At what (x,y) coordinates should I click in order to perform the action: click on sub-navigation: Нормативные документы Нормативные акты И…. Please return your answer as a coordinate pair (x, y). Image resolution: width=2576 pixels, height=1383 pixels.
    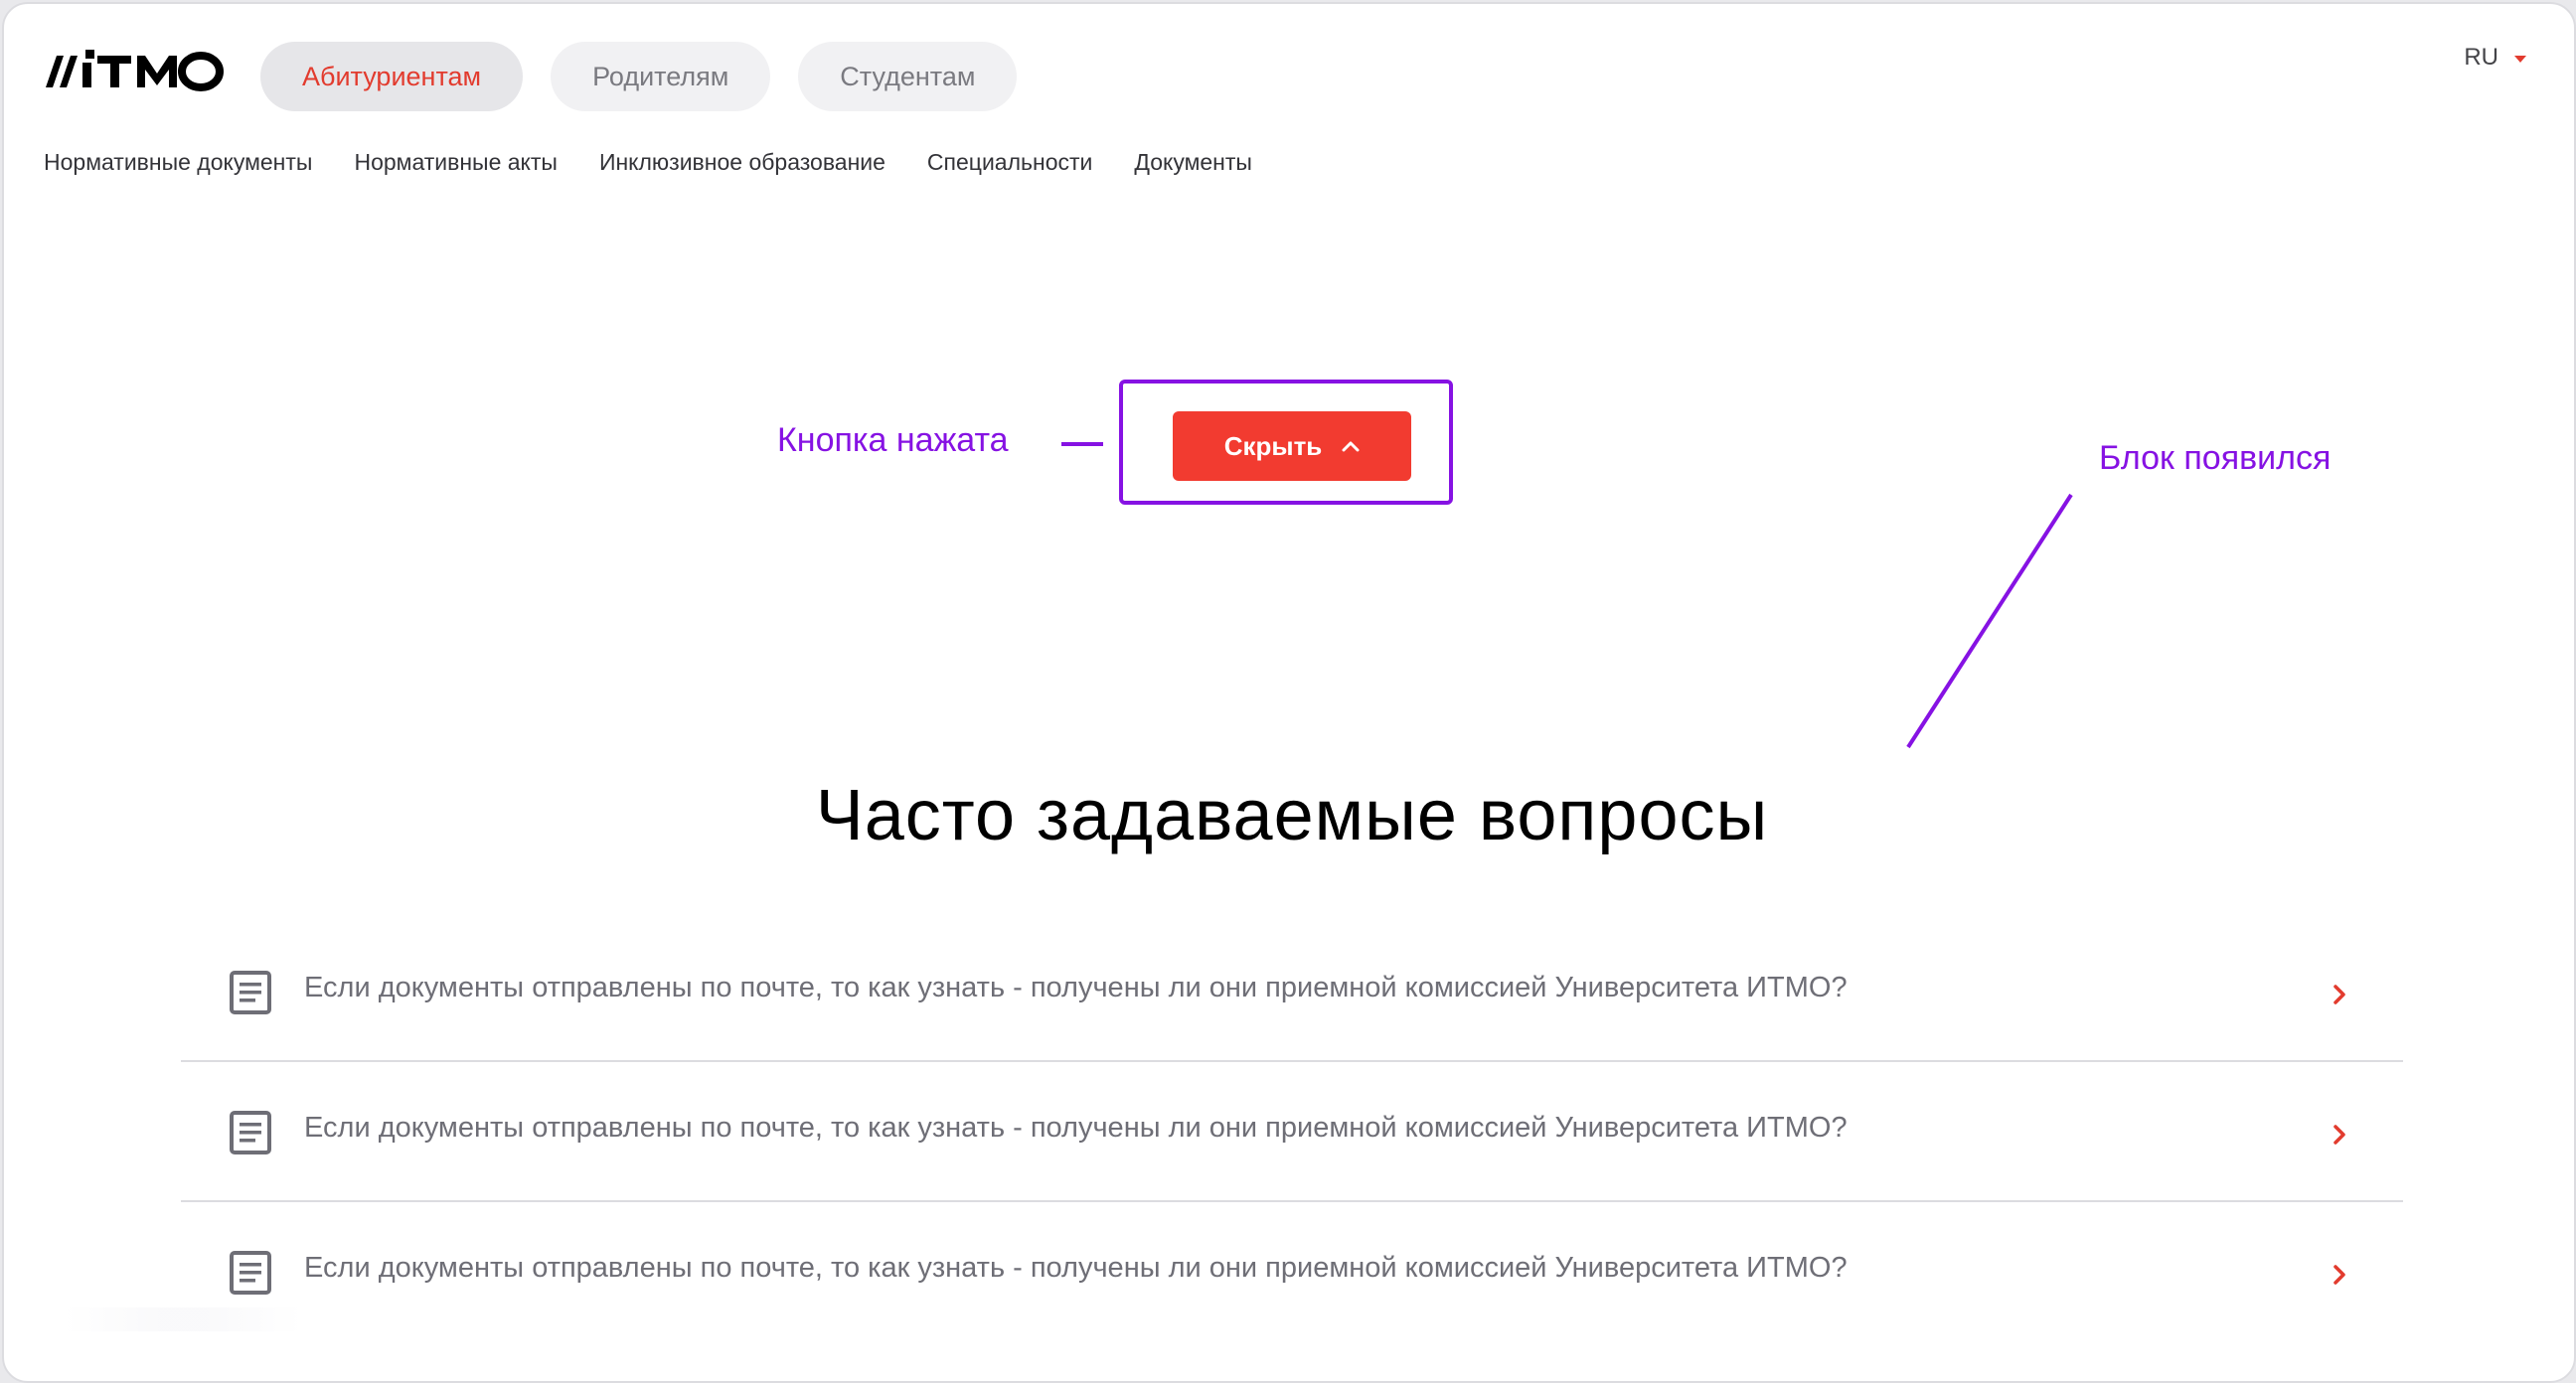
    Looking at the image, I should click on (648, 163).